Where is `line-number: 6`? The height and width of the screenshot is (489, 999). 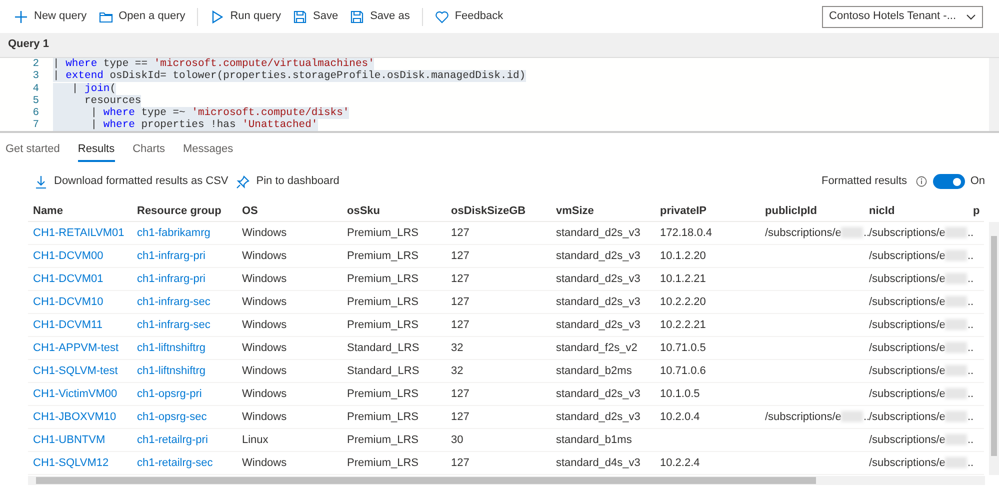
line-number: 6 is located at coordinates (36, 113).